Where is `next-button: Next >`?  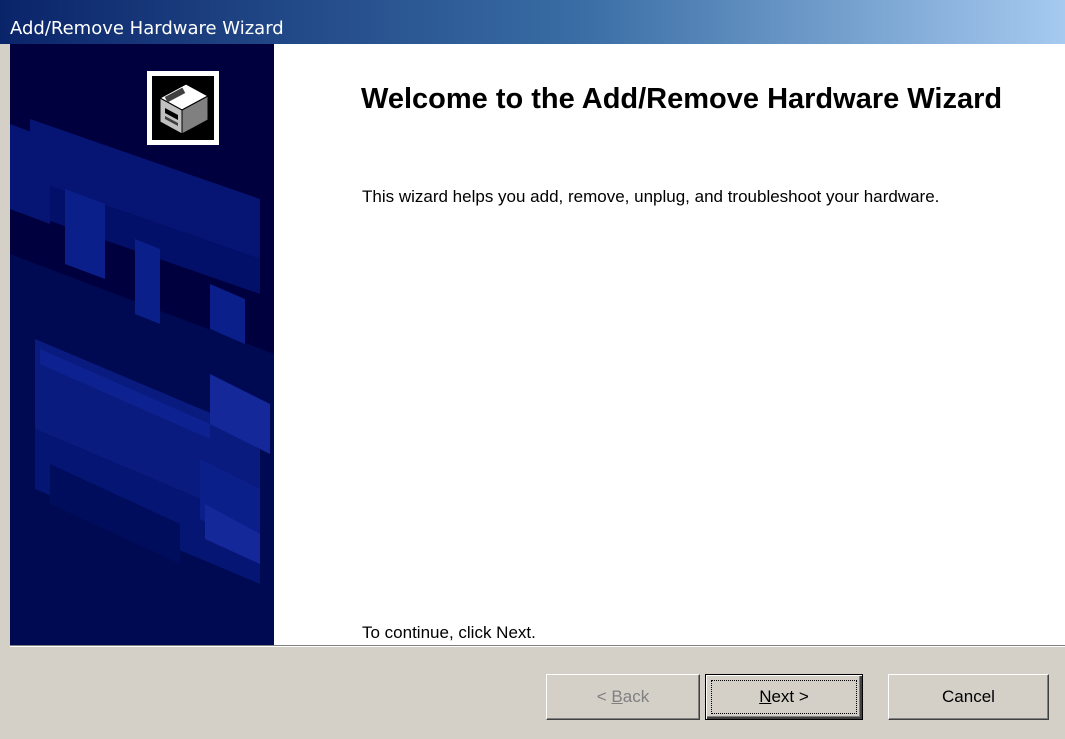 next-button: Next > is located at coordinates (784, 697).